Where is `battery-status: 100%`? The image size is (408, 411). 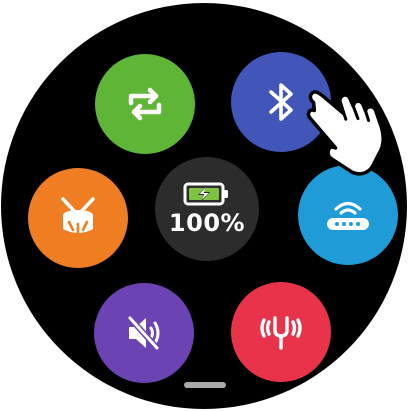 battery-status: 100% is located at coordinates (207, 209).